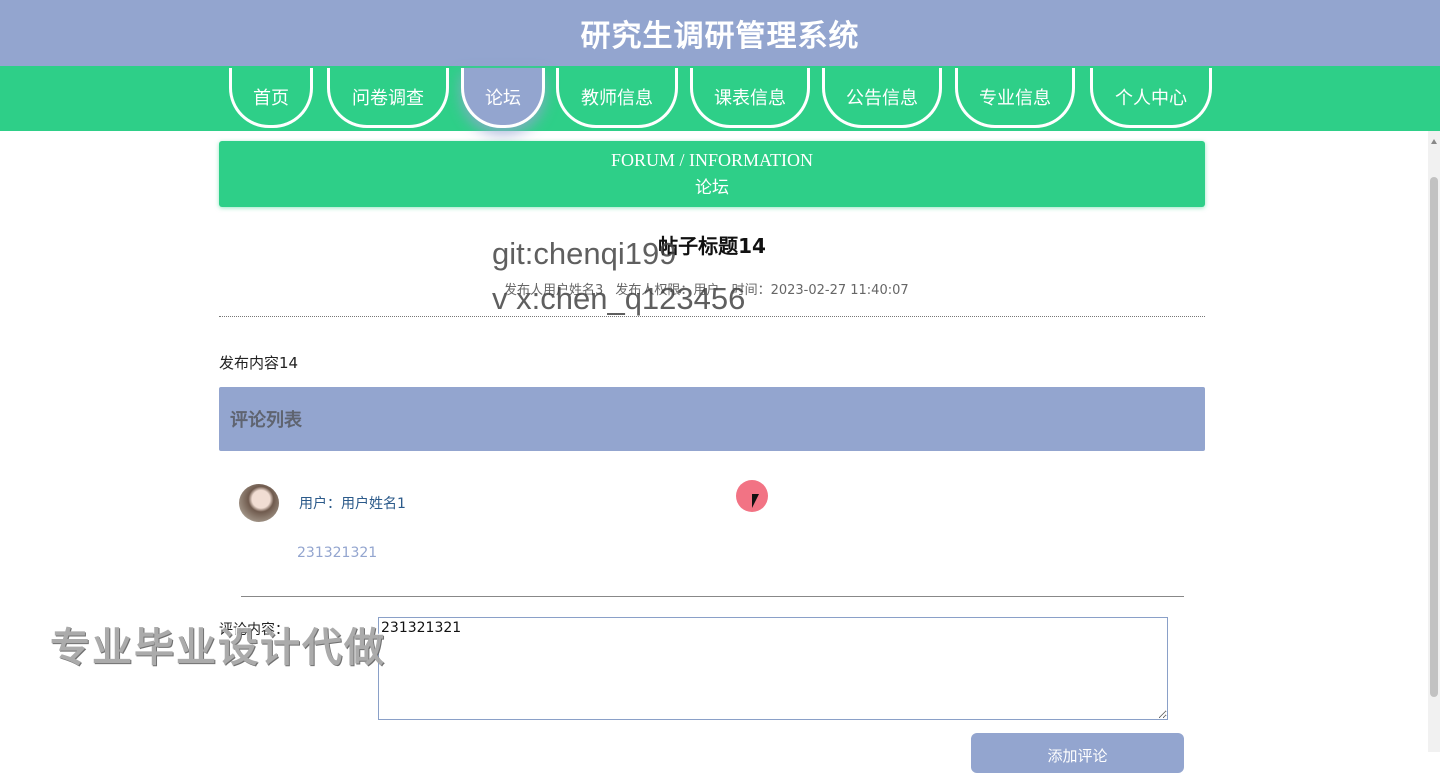 This screenshot has width=1440, height=773. What do you see at coordinates (755, 501) in the screenshot?
I see `mouse-cursor-icon` at bounding box center [755, 501].